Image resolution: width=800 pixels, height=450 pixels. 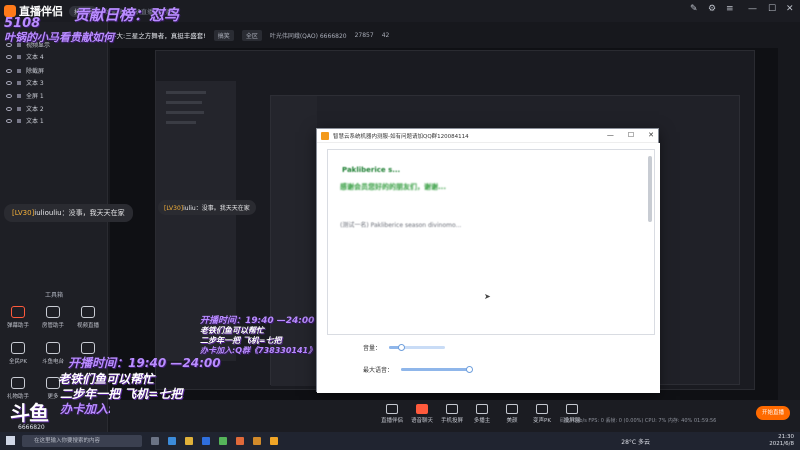 What do you see at coordinates (172, 441) in the screenshot?
I see `edge-icon` at bounding box center [172, 441].